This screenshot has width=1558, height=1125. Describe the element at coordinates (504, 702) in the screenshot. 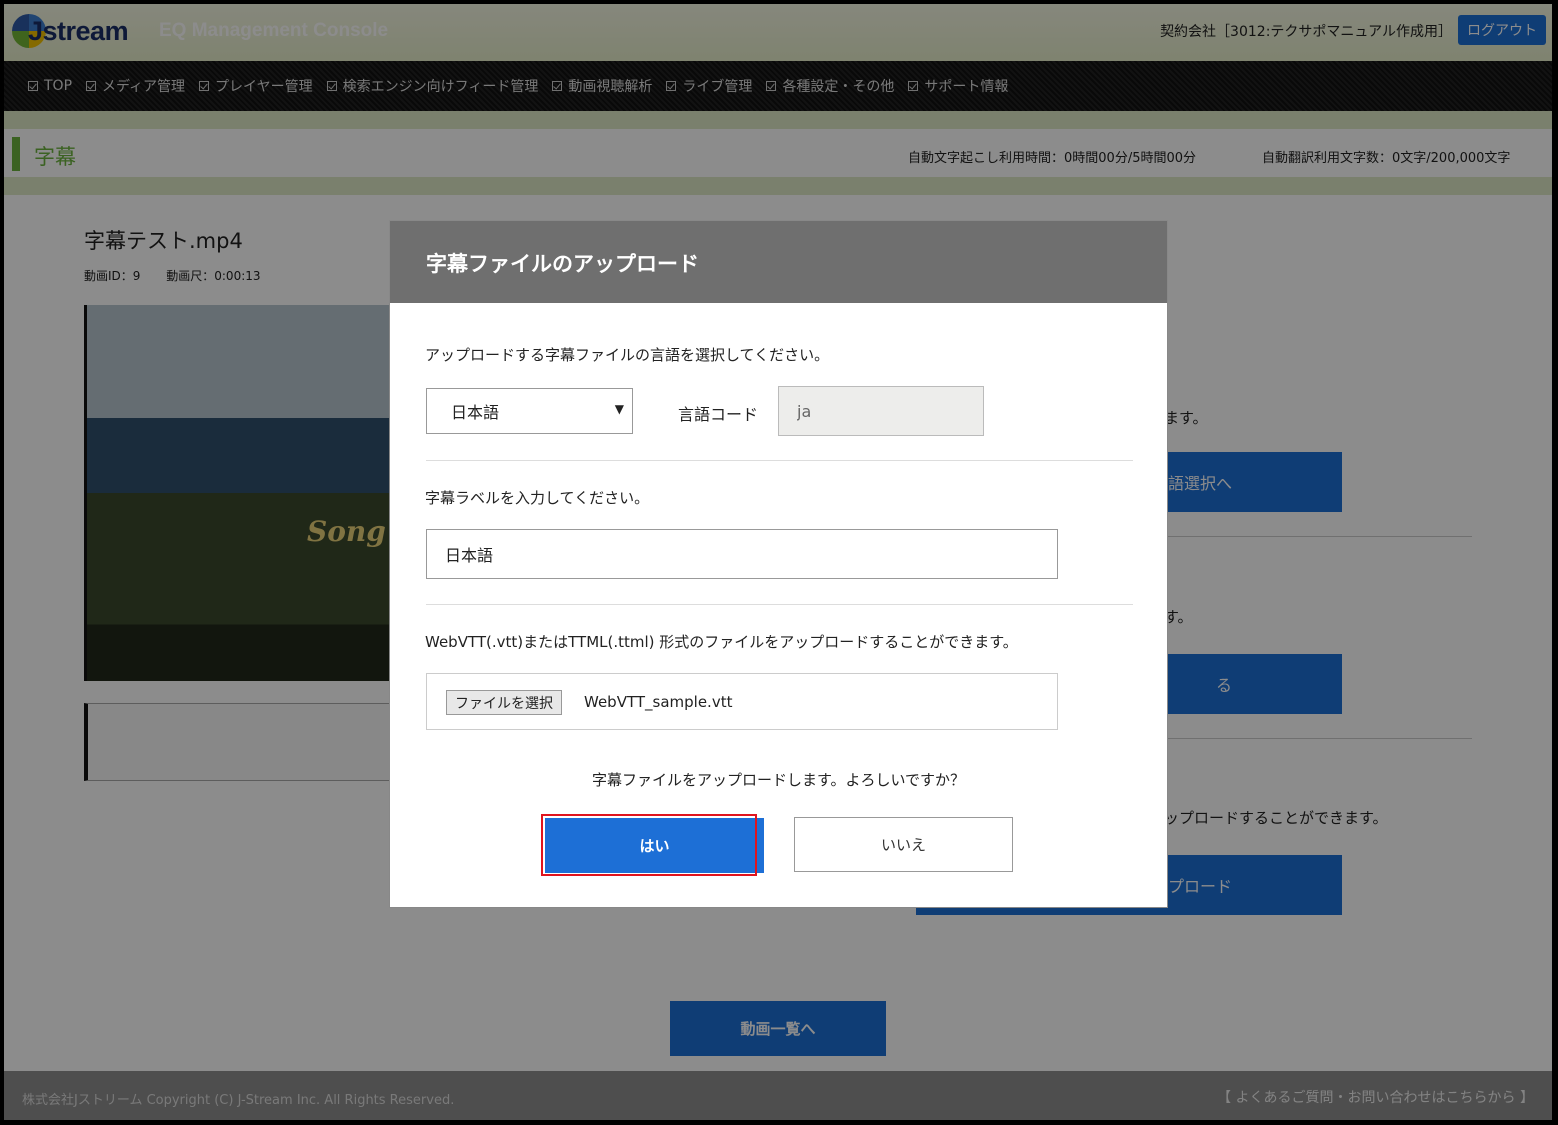

I see `choose-file-button: ファイルを選択` at that location.